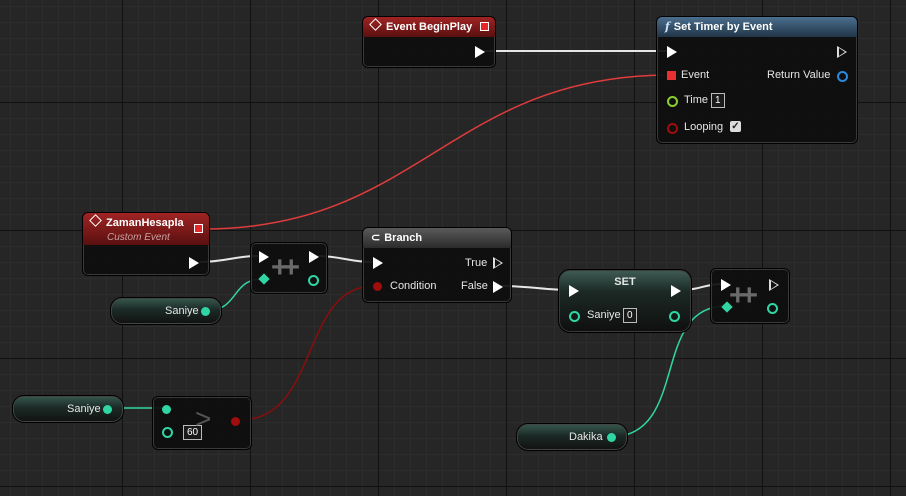 This screenshot has height=496, width=906. Describe the element at coordinates (735, 126) in the screenshot. I see `looping-checkbox: ✓` at that location.